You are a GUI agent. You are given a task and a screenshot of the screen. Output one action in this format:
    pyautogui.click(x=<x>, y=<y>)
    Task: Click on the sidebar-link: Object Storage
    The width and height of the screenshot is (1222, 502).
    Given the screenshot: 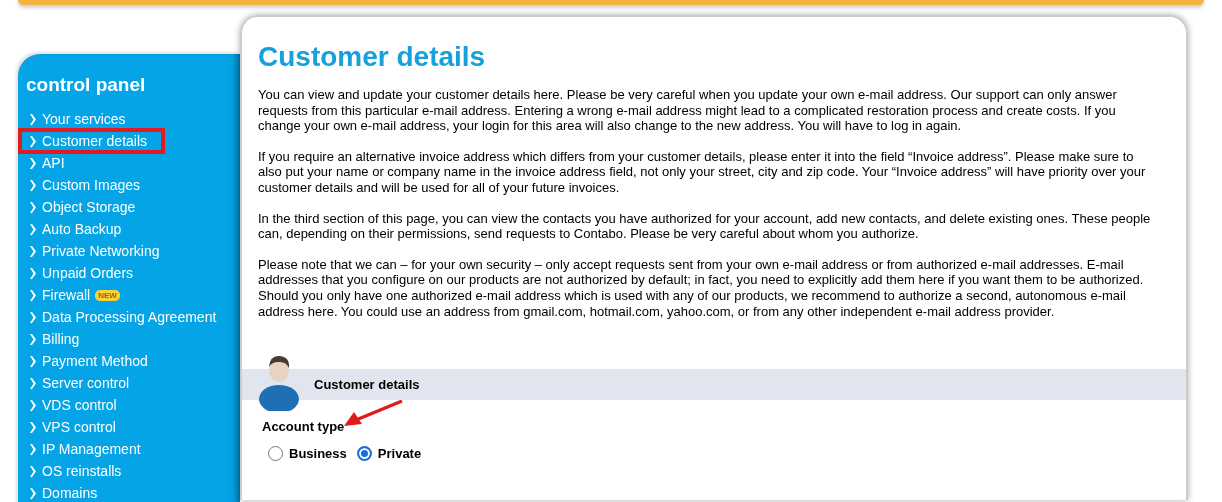 What is the action you would take?
    pyautogui.click(x=89, y=207)
    